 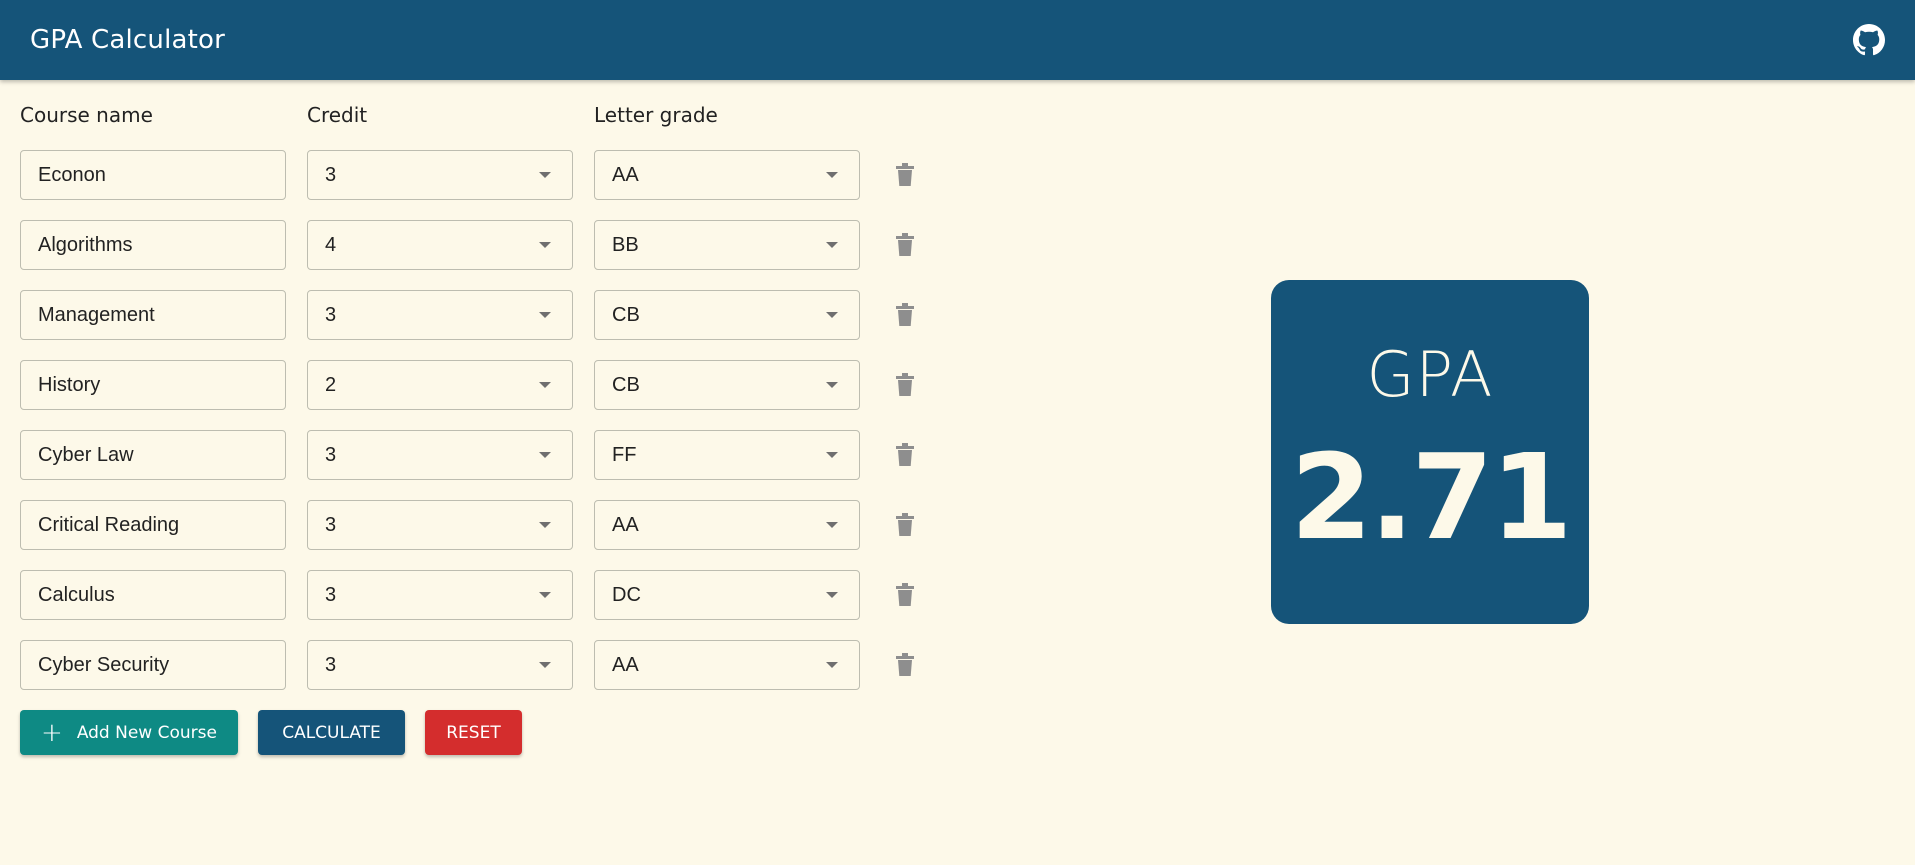 I want to click on gpa-value: 2.71, so click(x=1431, y=497).